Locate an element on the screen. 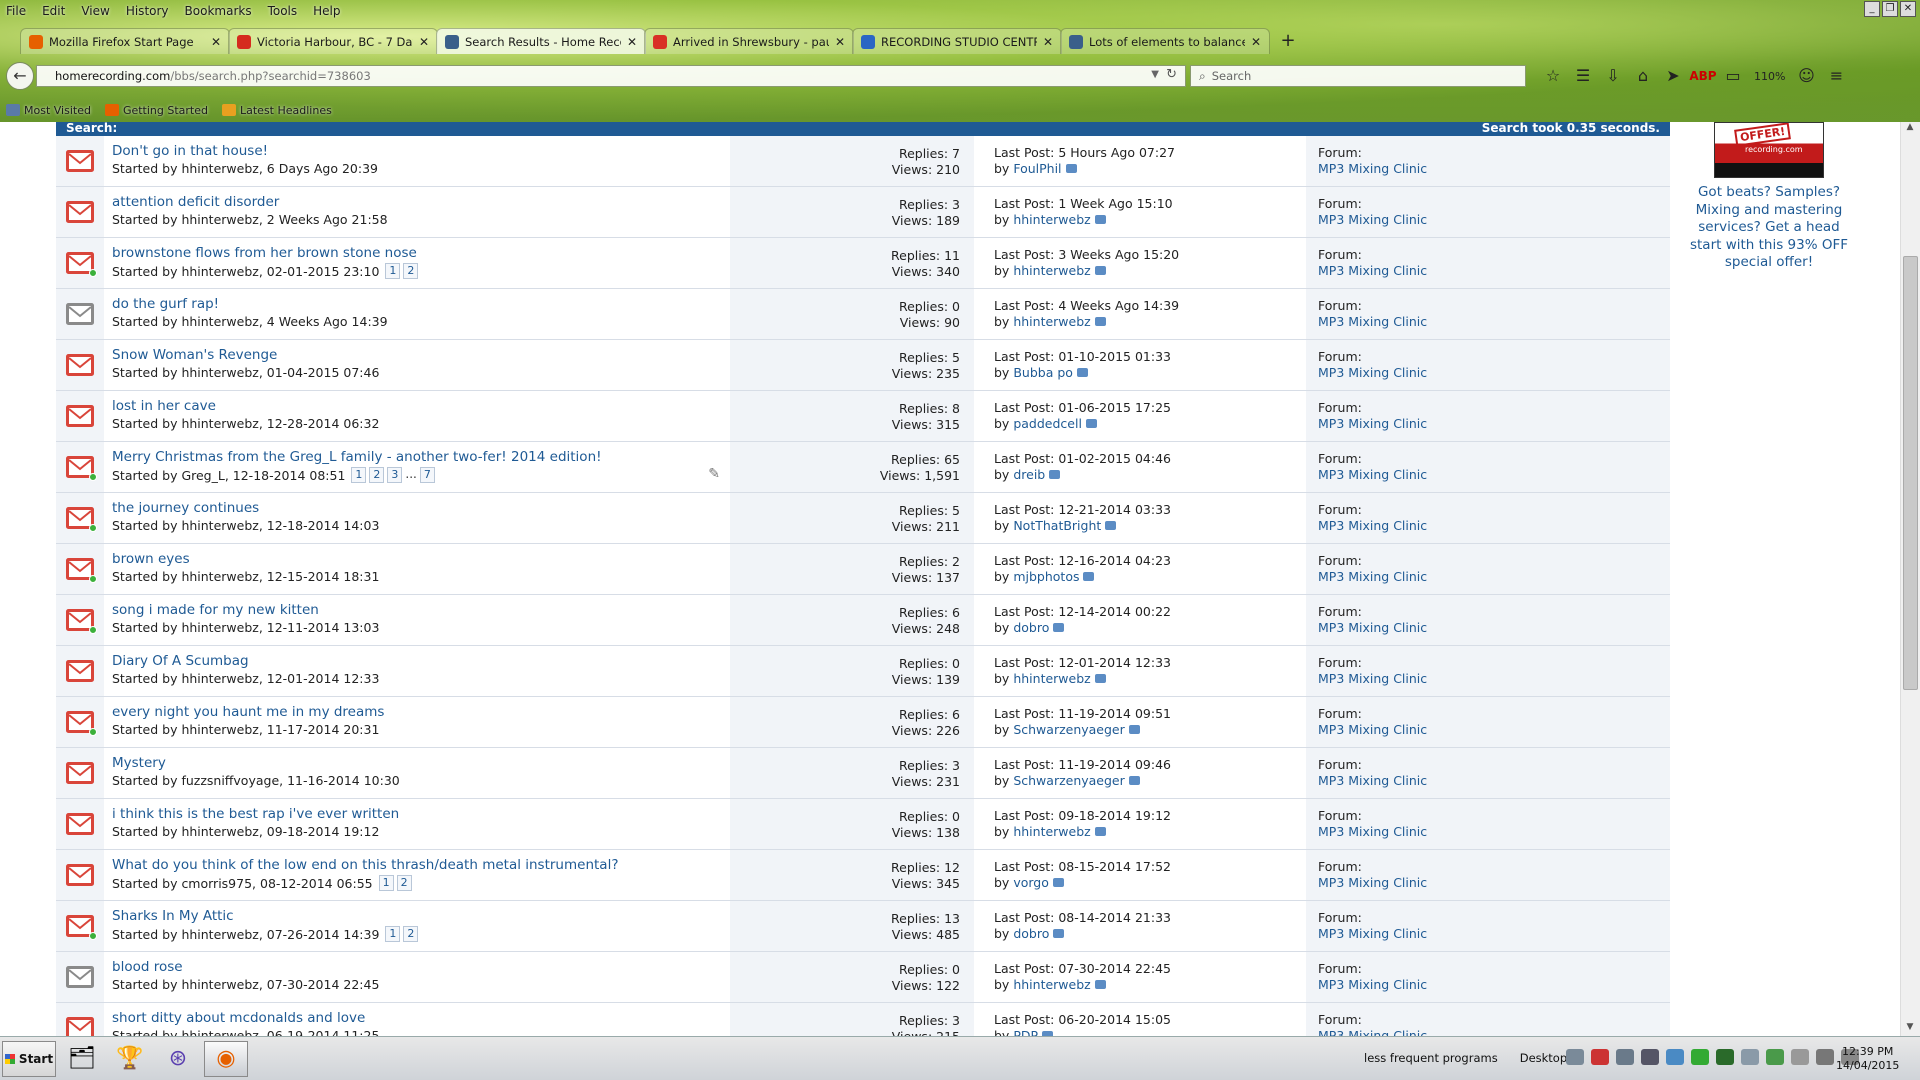 This screenshot has height=1080, width=1920. last-post-user-link: paddedcell is located at coordinates (1047, 423).